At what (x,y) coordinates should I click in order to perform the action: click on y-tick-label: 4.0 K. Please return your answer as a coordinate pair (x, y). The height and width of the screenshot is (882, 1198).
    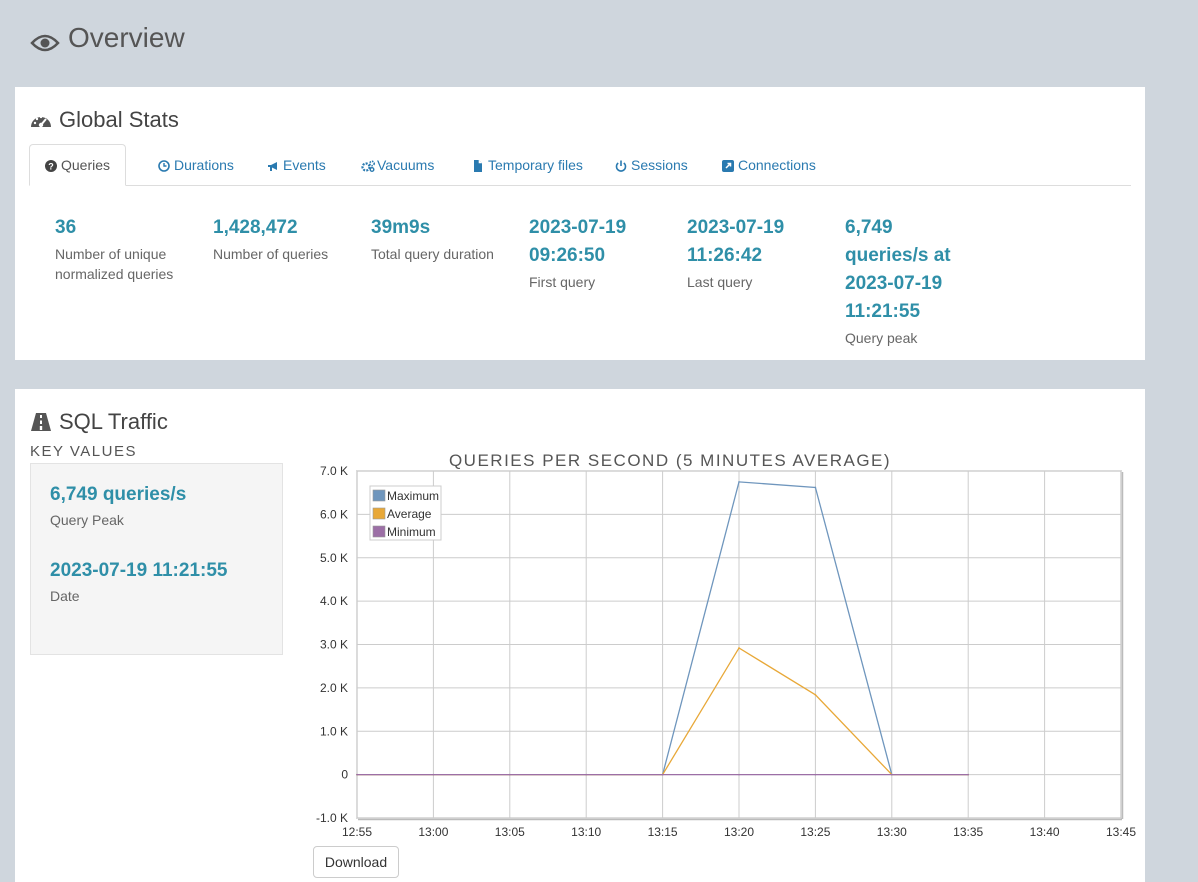
    Looking at the image, I should click on (334, 601).